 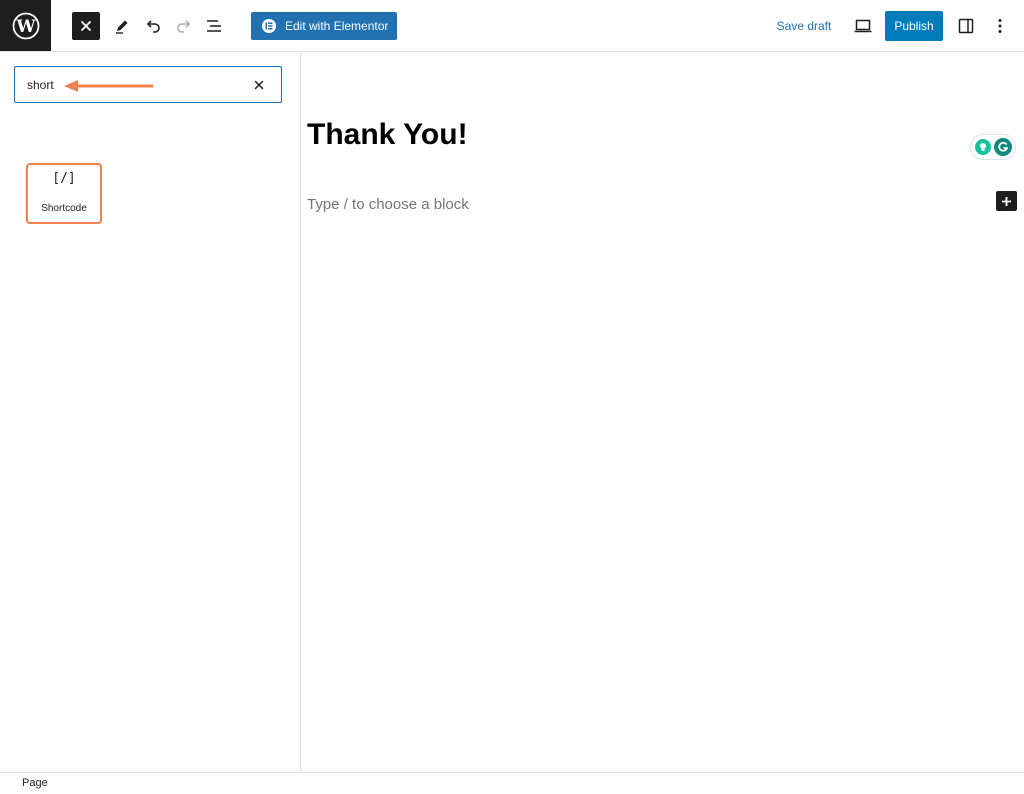 I want to click on elementor-icon, so click(x=269, y=26).